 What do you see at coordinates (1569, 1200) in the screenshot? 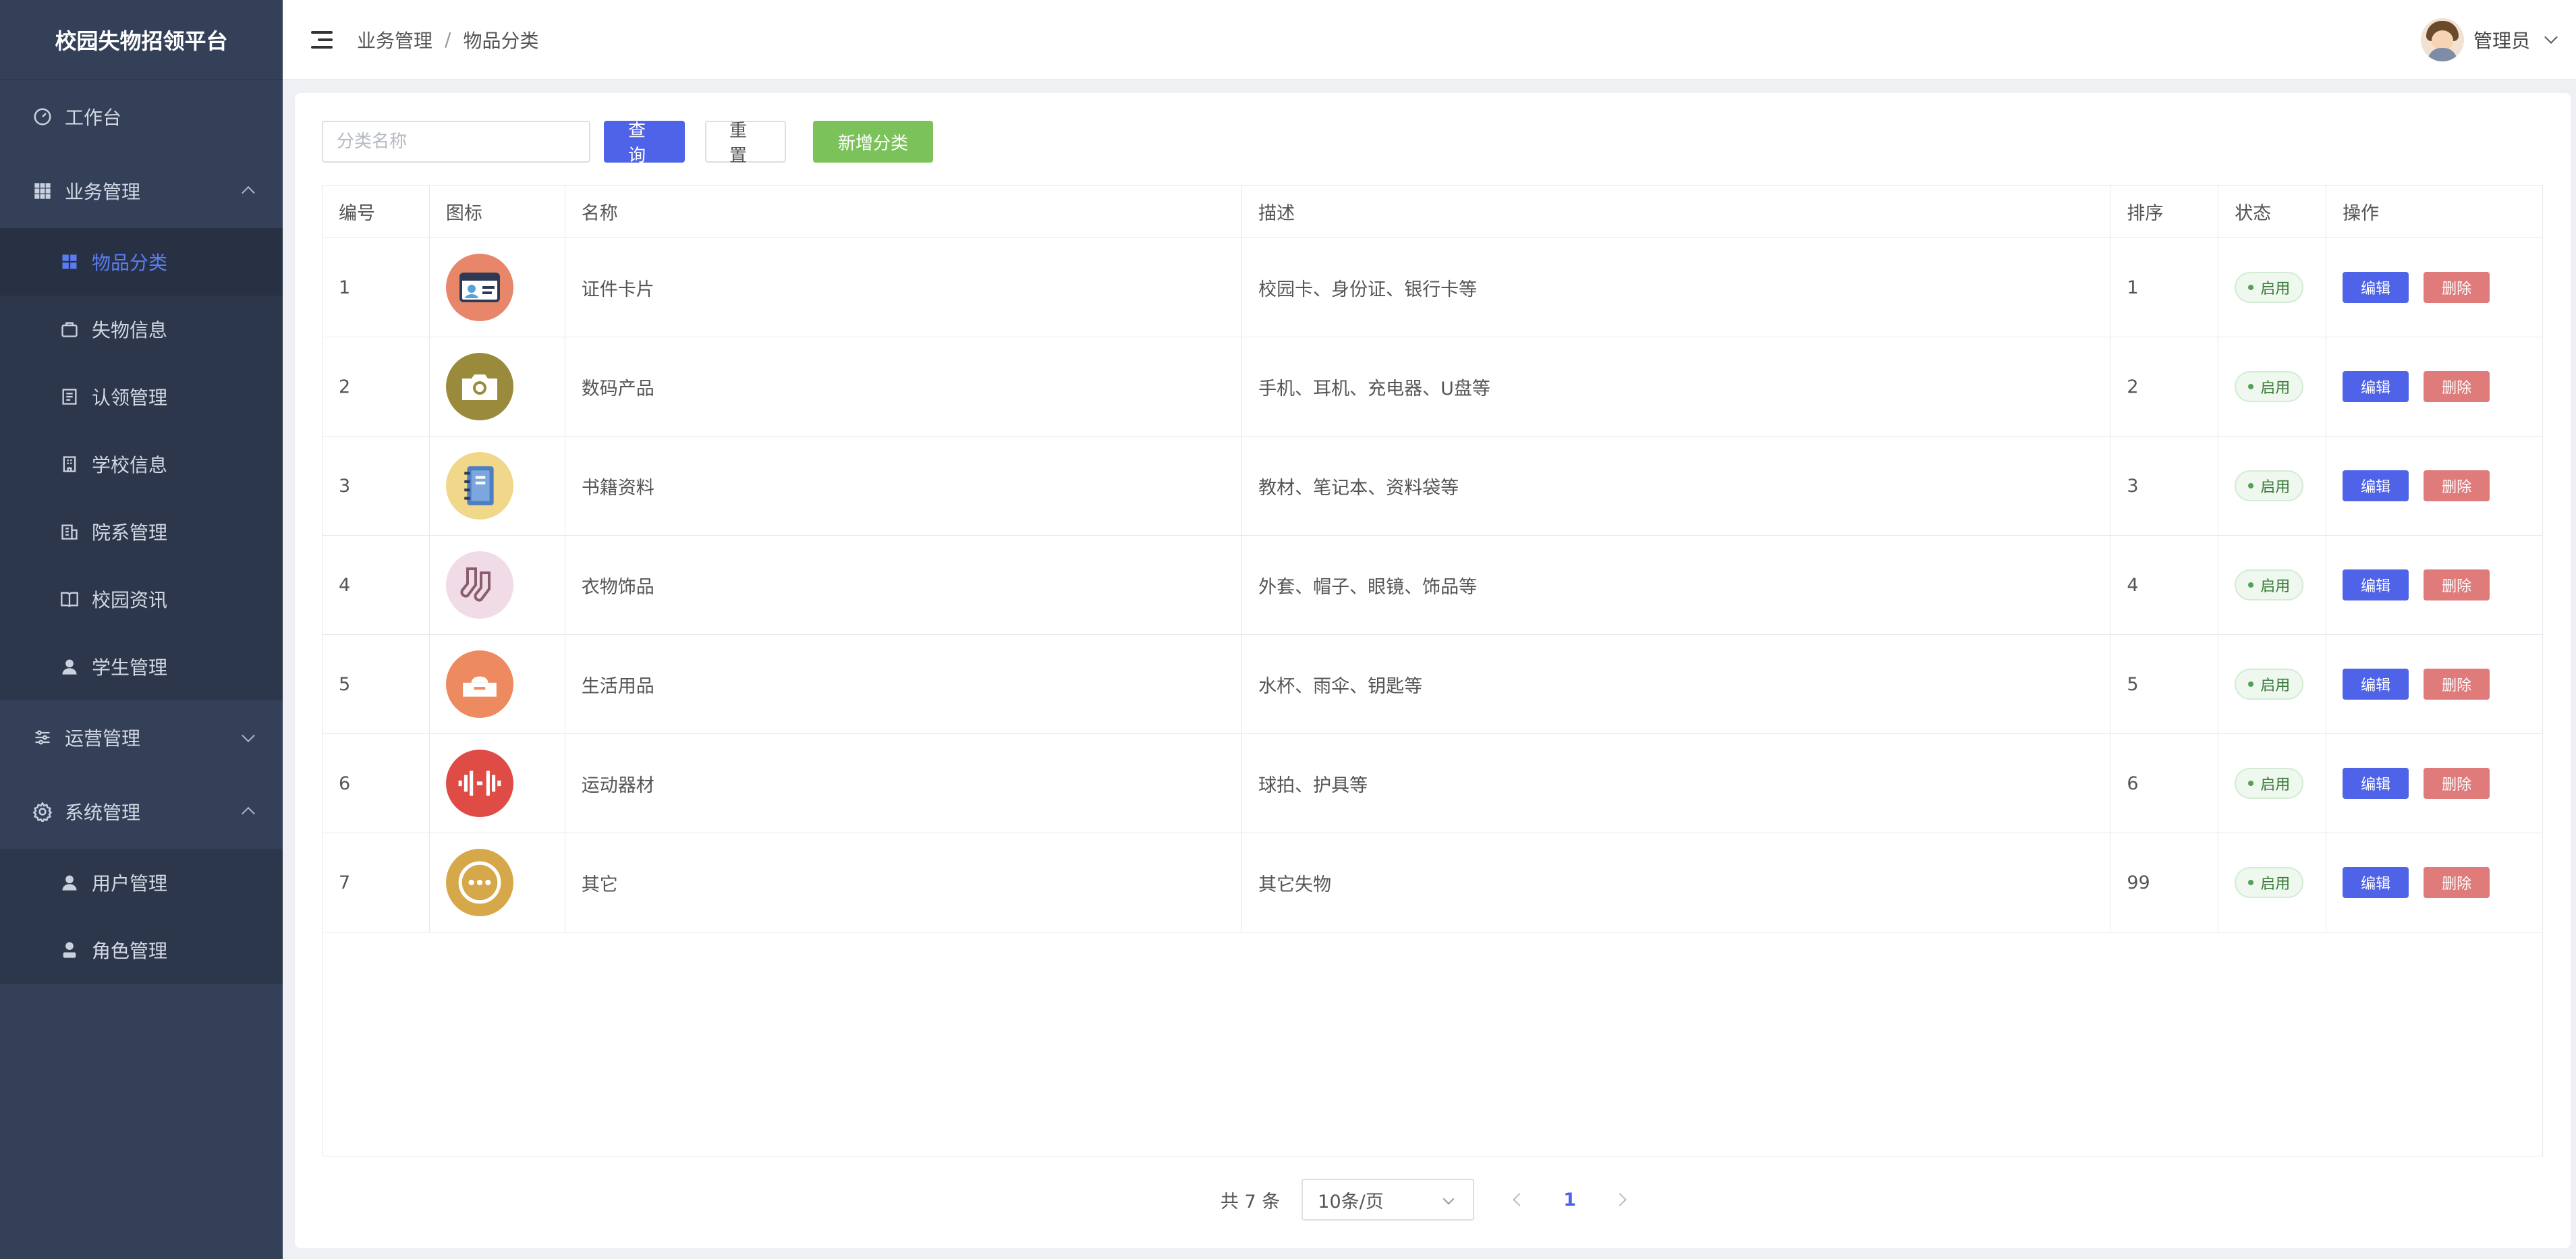
I see `page-number: 1` at bounding box center [1569, 1200].